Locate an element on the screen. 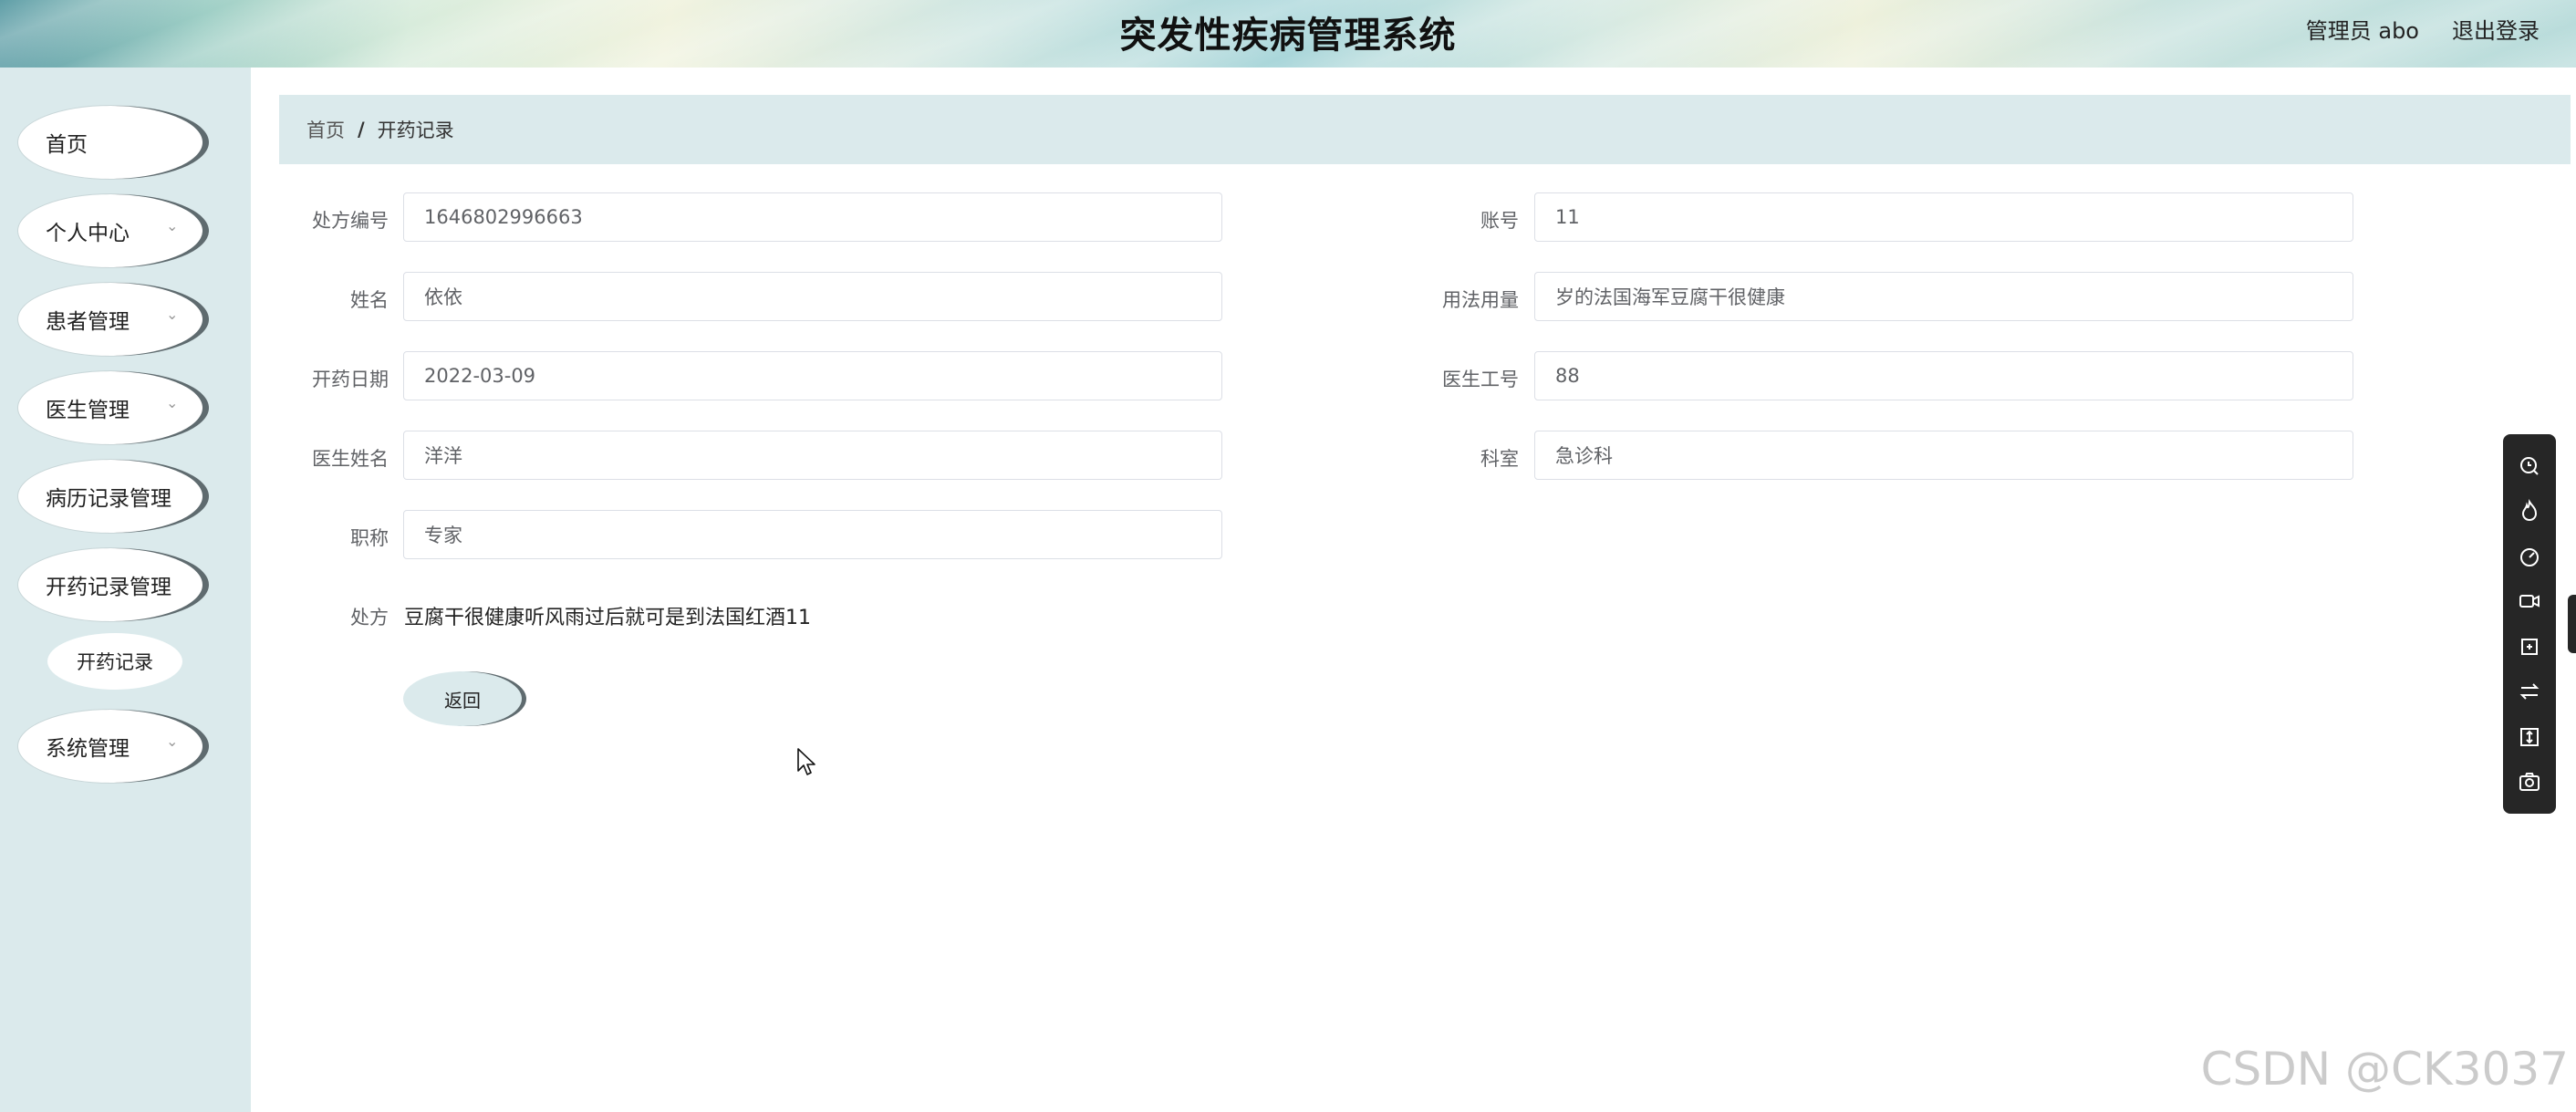  sidebar-item-label: 个人中心 is located at coordinates (88, 233).